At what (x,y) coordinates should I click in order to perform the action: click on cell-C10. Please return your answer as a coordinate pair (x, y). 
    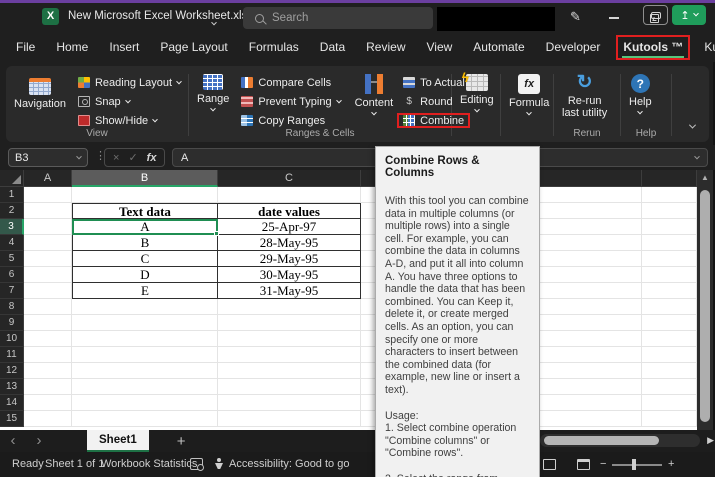
    Looking at the image, I should click on (289, 339).